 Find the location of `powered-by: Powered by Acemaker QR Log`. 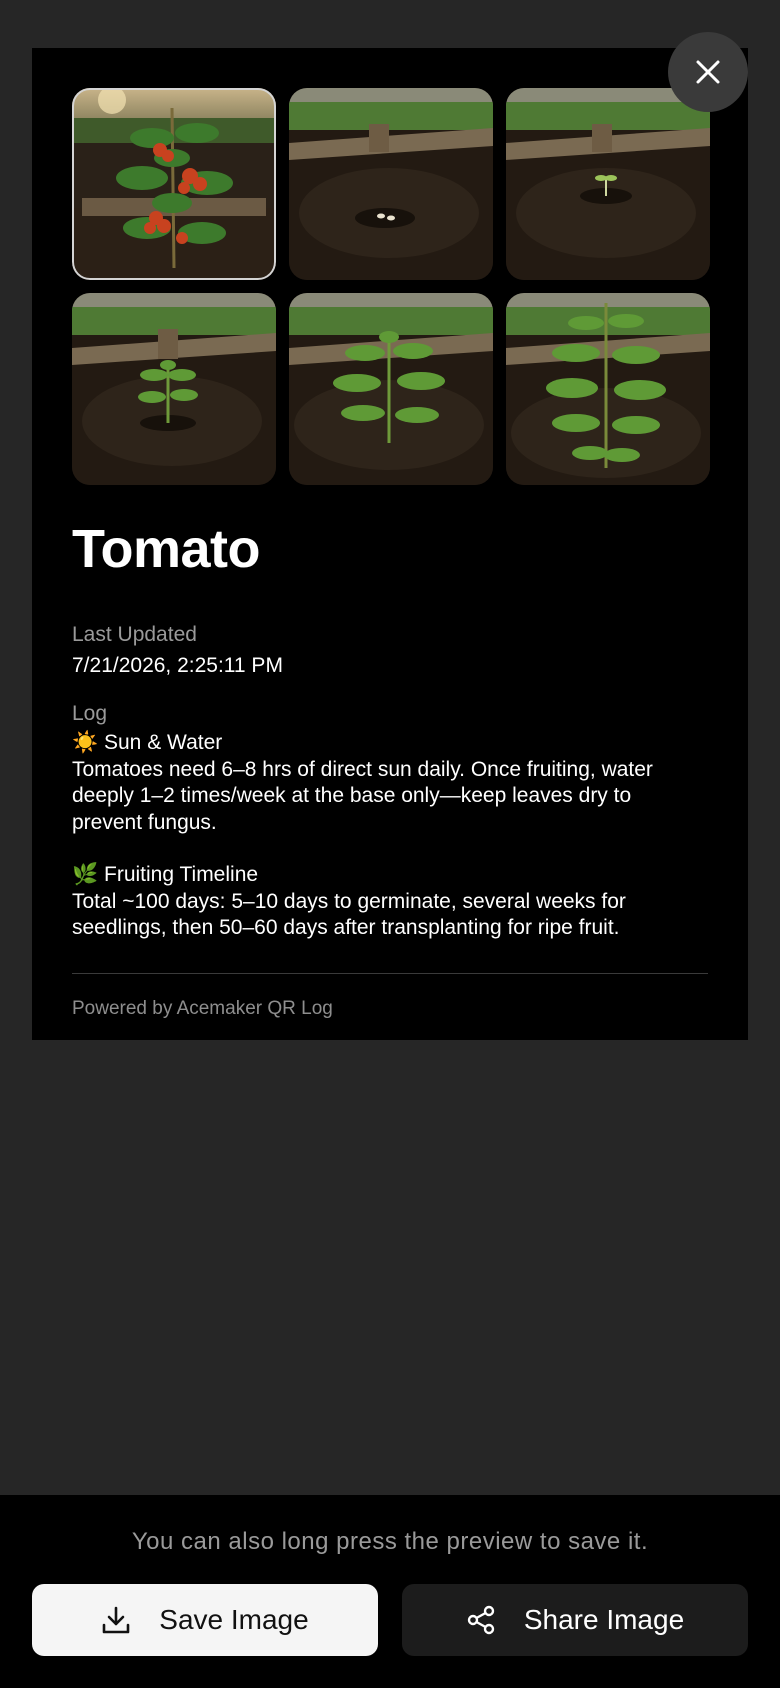

powered-by: Powered by Acemaker QR Log is located at coordinates (202, 1008).